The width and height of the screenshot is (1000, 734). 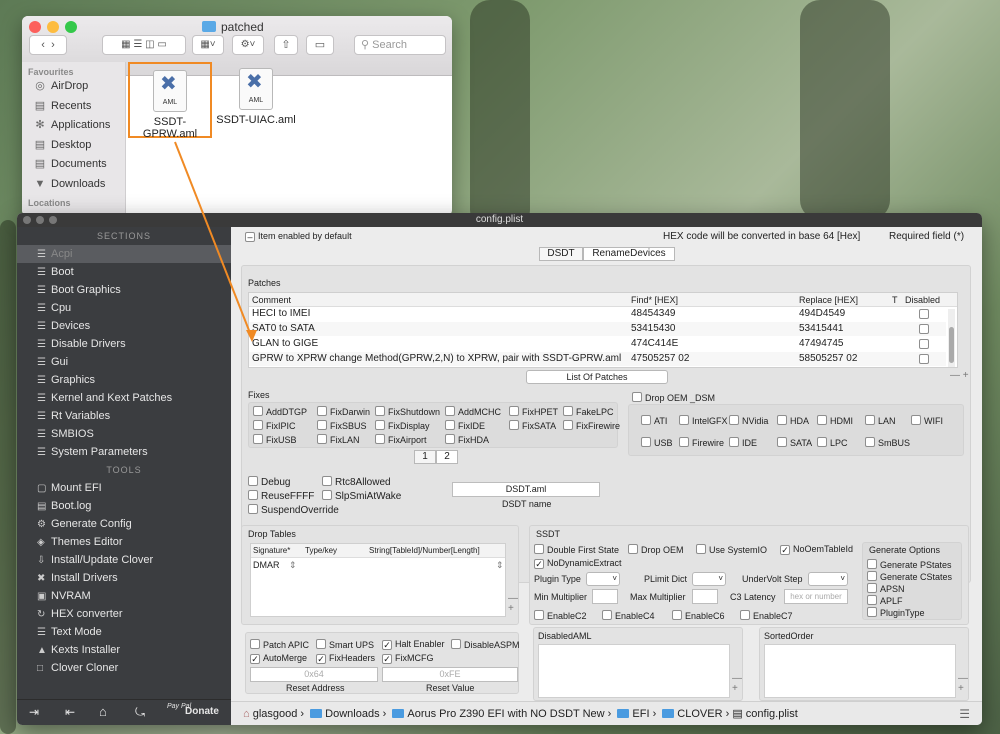 What do you see at coordinates (251, 336) in the screenshot?
I see `arrow-head` at bounding box center [251, 336].